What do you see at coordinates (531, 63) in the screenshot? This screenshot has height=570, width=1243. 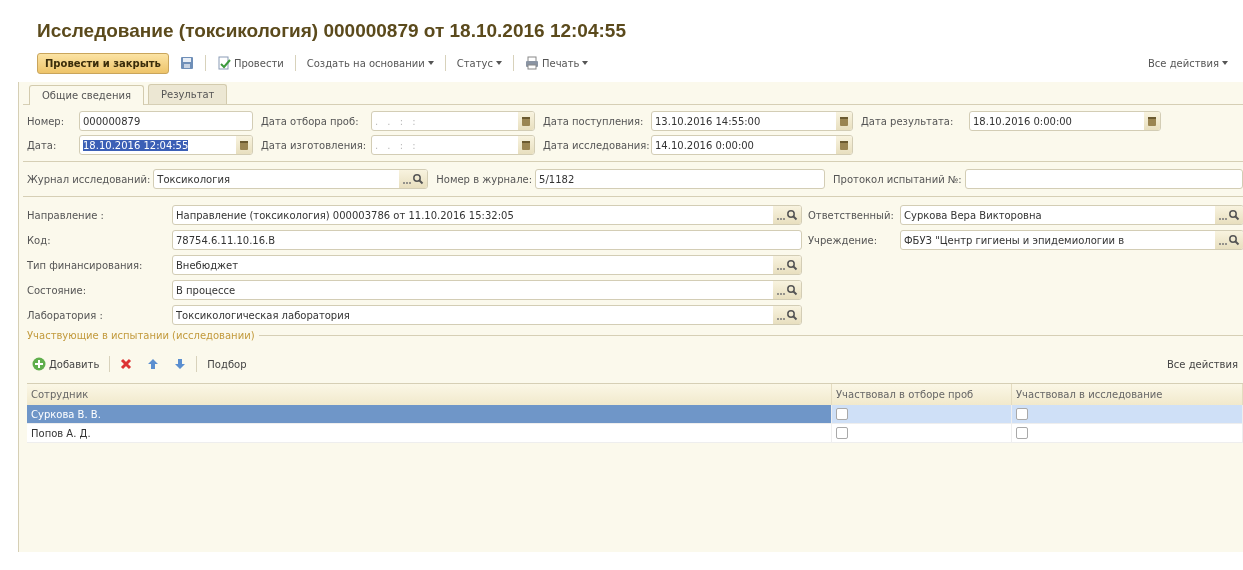 I see `printer-icon` at bounding box center [531, 63].